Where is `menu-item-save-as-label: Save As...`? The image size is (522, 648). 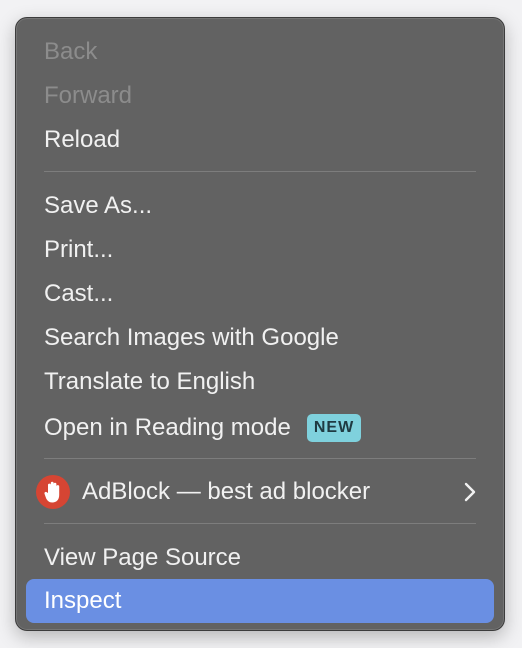
menu-item-save-as-label: Save As... is located at coordinates (98, 205).